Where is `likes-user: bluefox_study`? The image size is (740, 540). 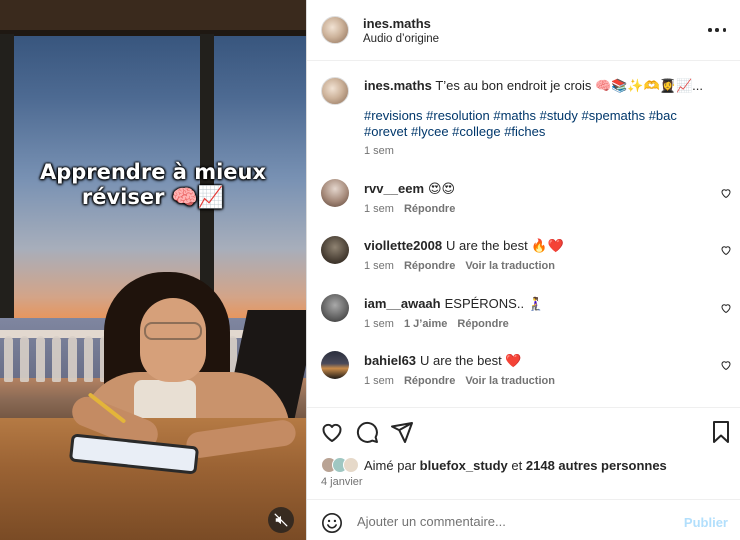 likes-user: bluefox_study is located at coordinates (464, 465).